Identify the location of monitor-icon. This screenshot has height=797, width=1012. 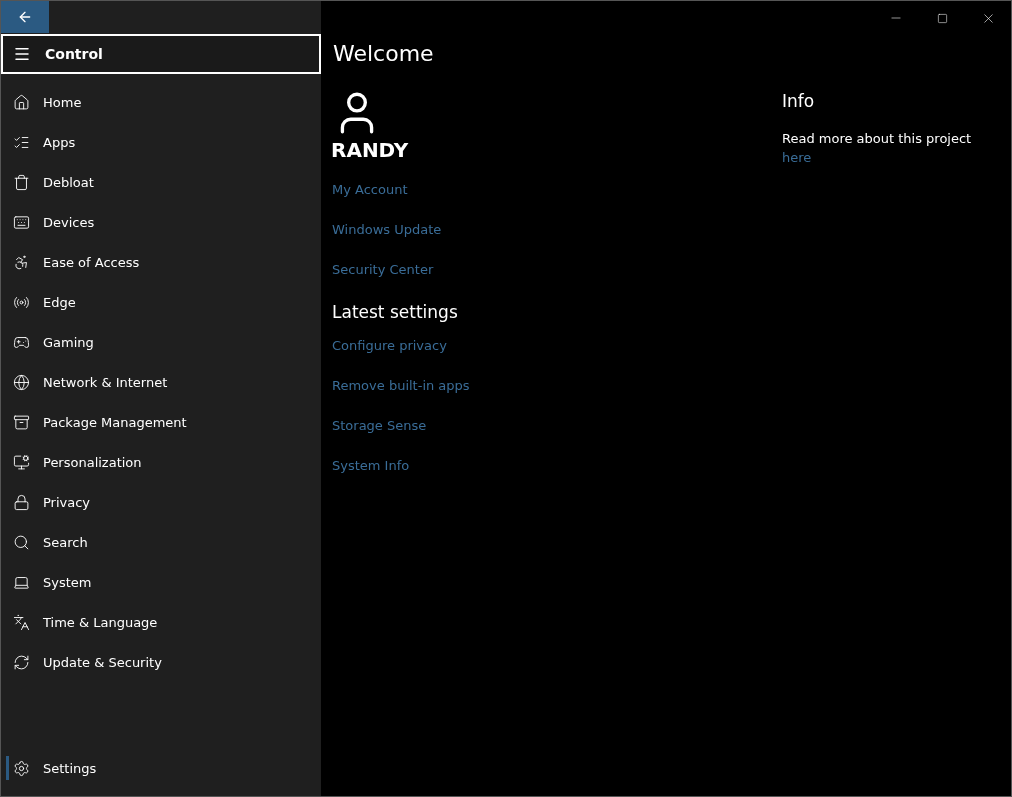
(21, 462).